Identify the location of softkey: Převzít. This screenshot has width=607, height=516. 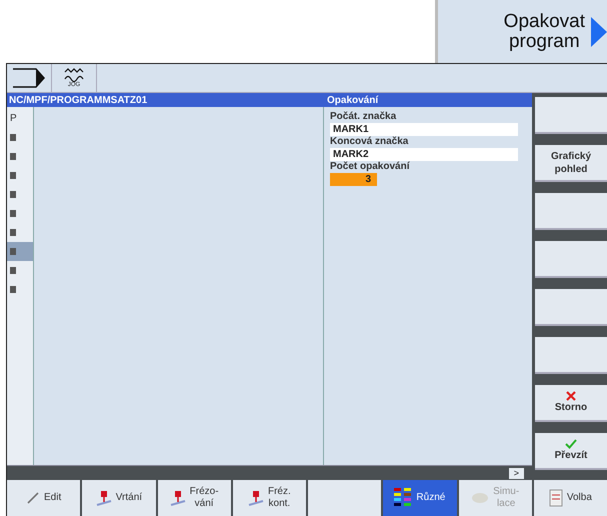
(571, 451).